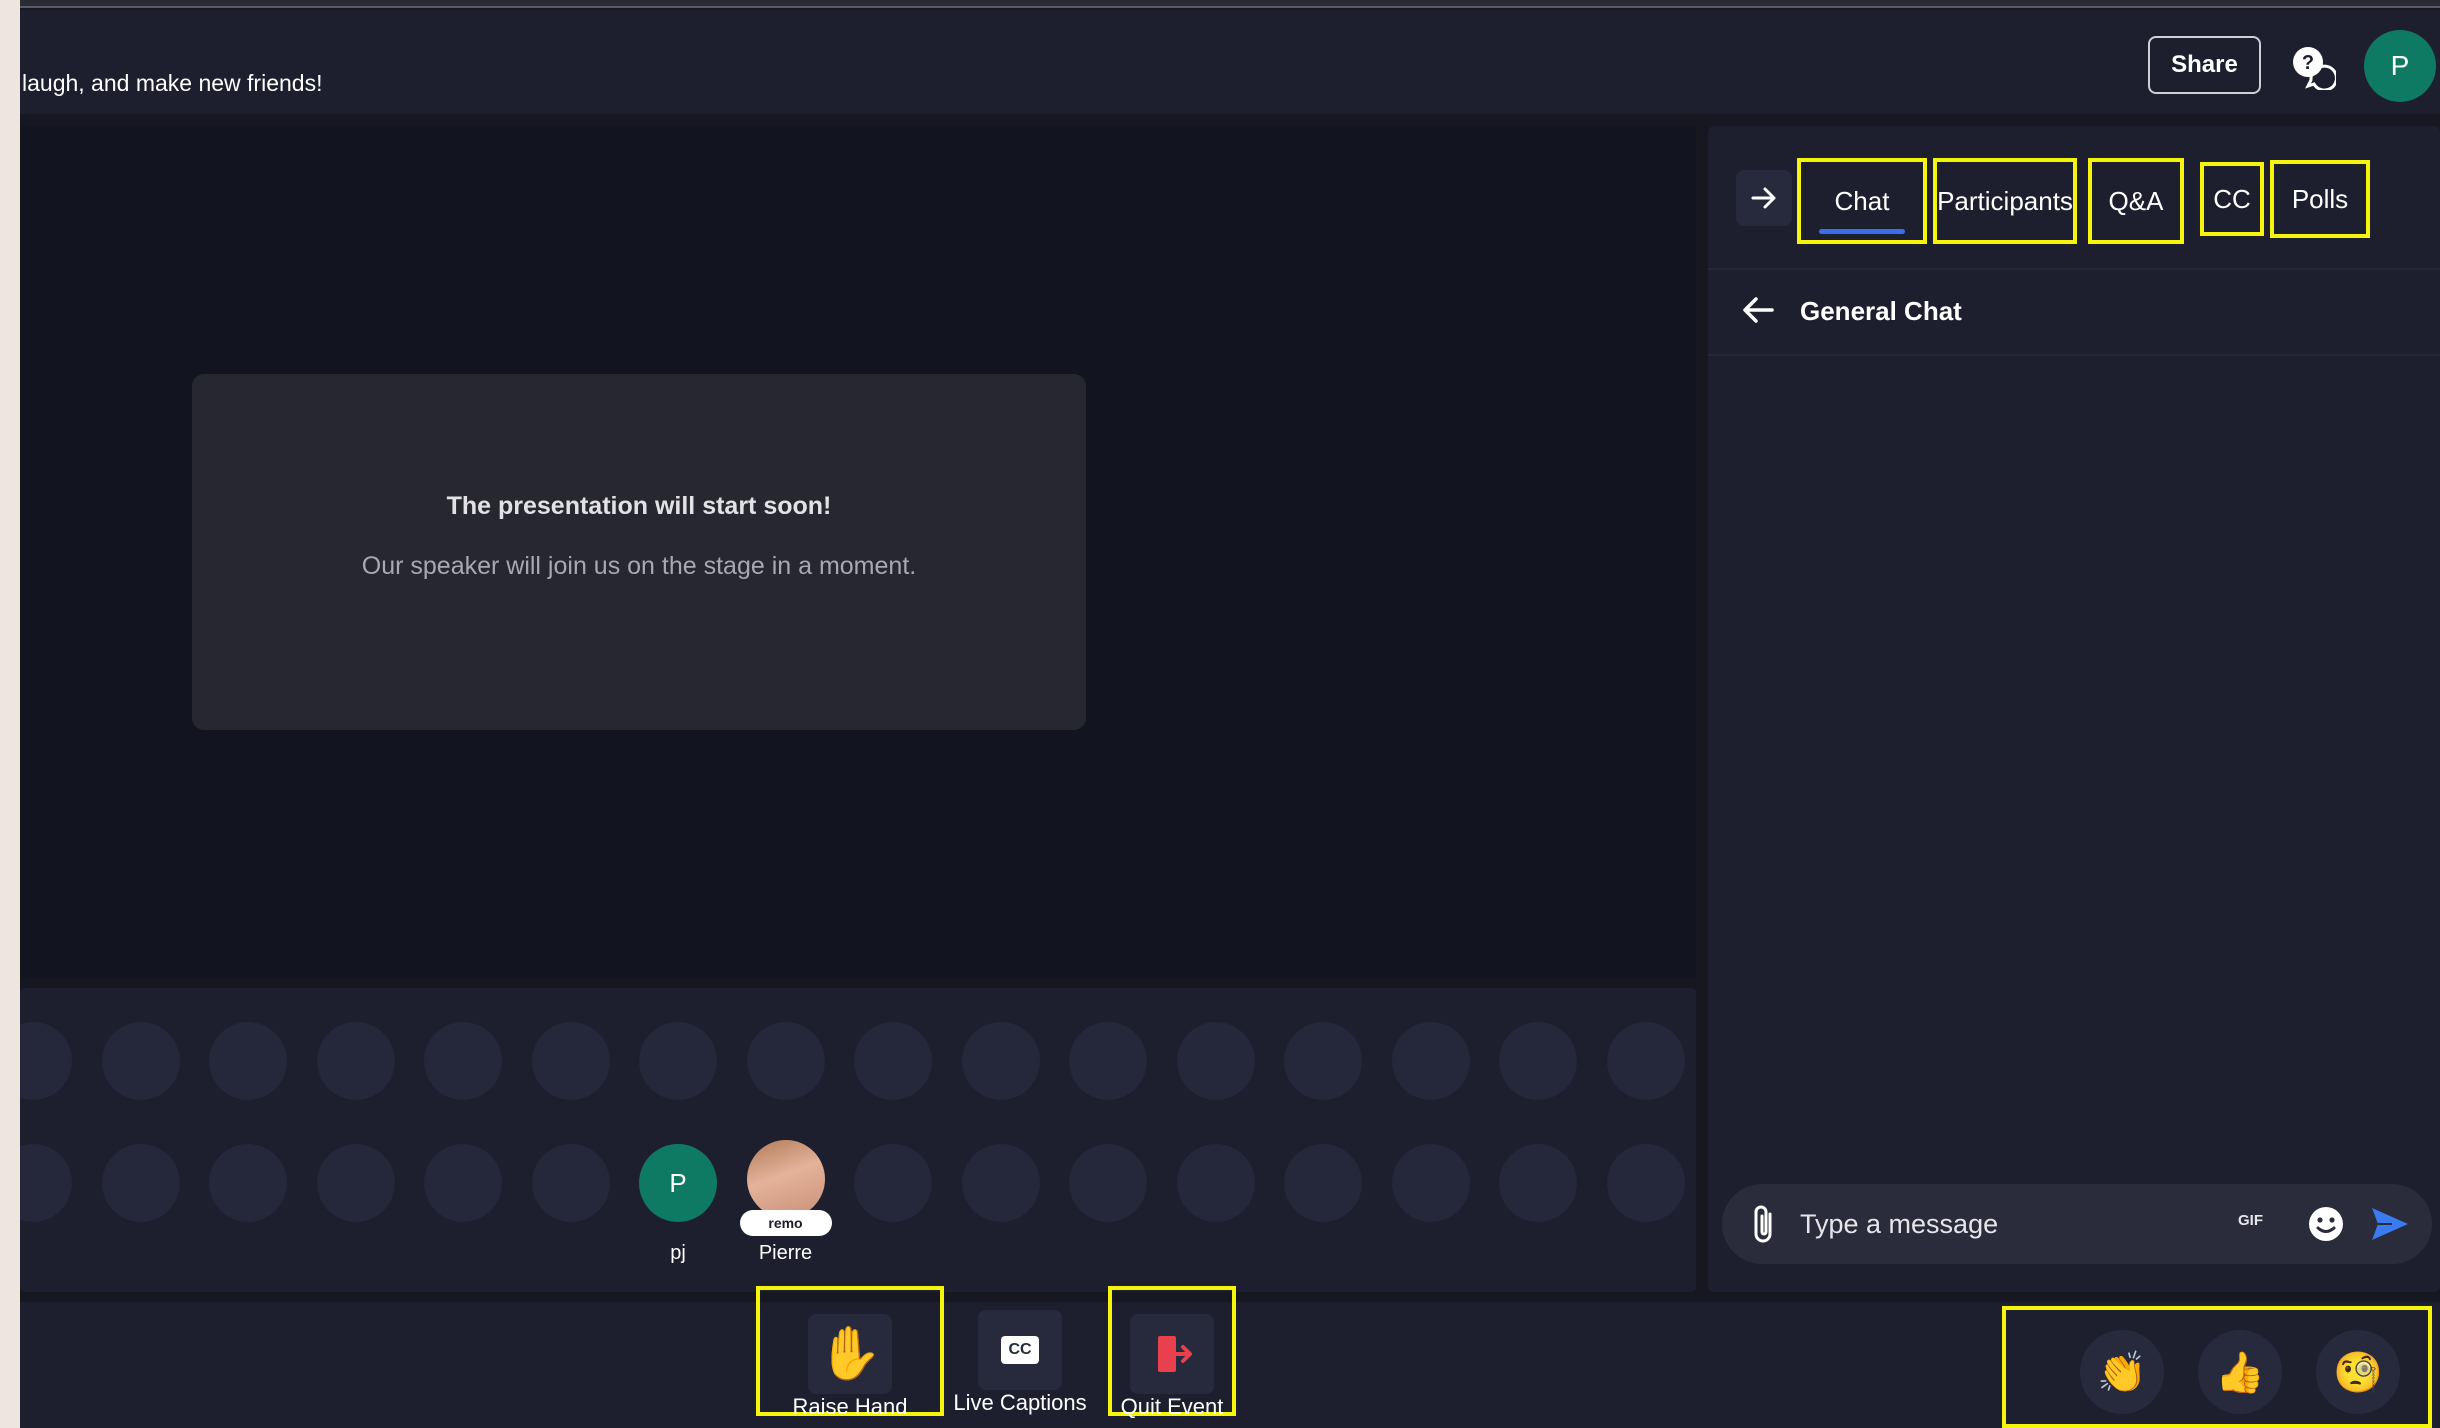 The image size is (2440, 1428). Describe the element at coordinates (678, 1253) in the screenshot. I see `attendee-name-pj: pj` at that location.